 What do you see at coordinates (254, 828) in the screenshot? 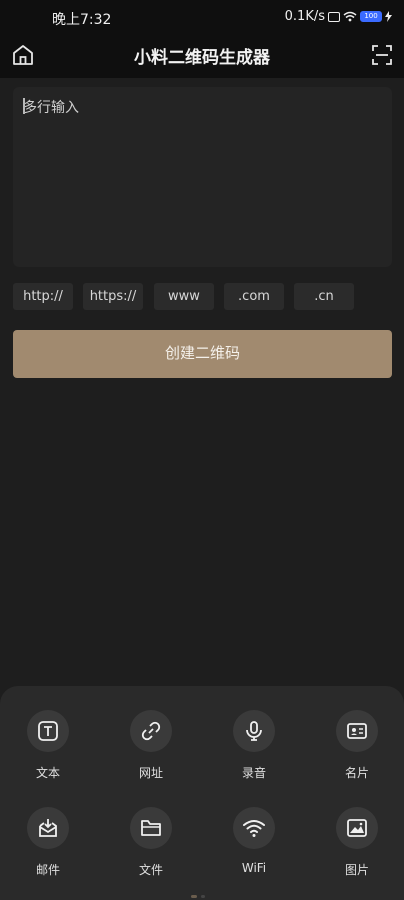
I see `wifi-icon` at bounding box center [254, 828].